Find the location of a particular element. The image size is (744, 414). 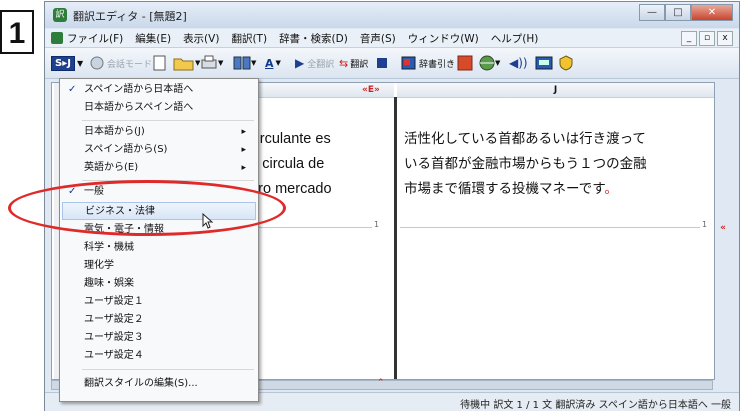

print-button: ▼ is located at coordinates (211, 63).